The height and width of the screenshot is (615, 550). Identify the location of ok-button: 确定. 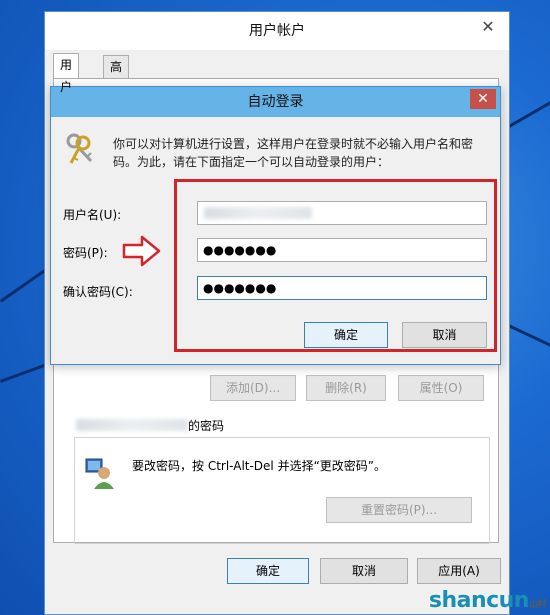
(268, 571).